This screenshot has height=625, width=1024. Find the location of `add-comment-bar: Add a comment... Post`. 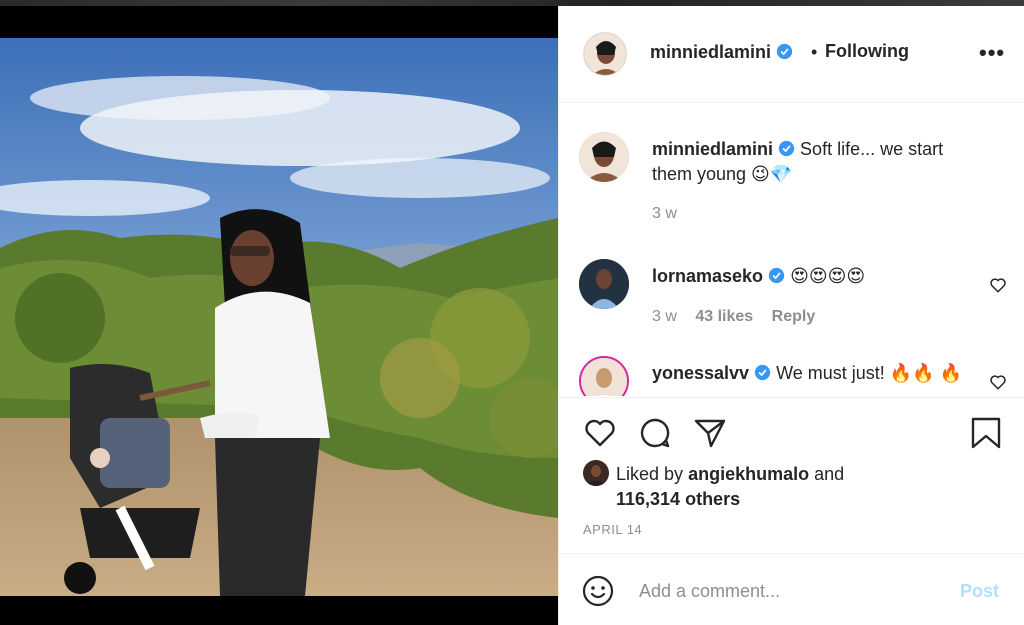

add-comment-bar: Add a comment... Post is located at coordinates (791, 589).